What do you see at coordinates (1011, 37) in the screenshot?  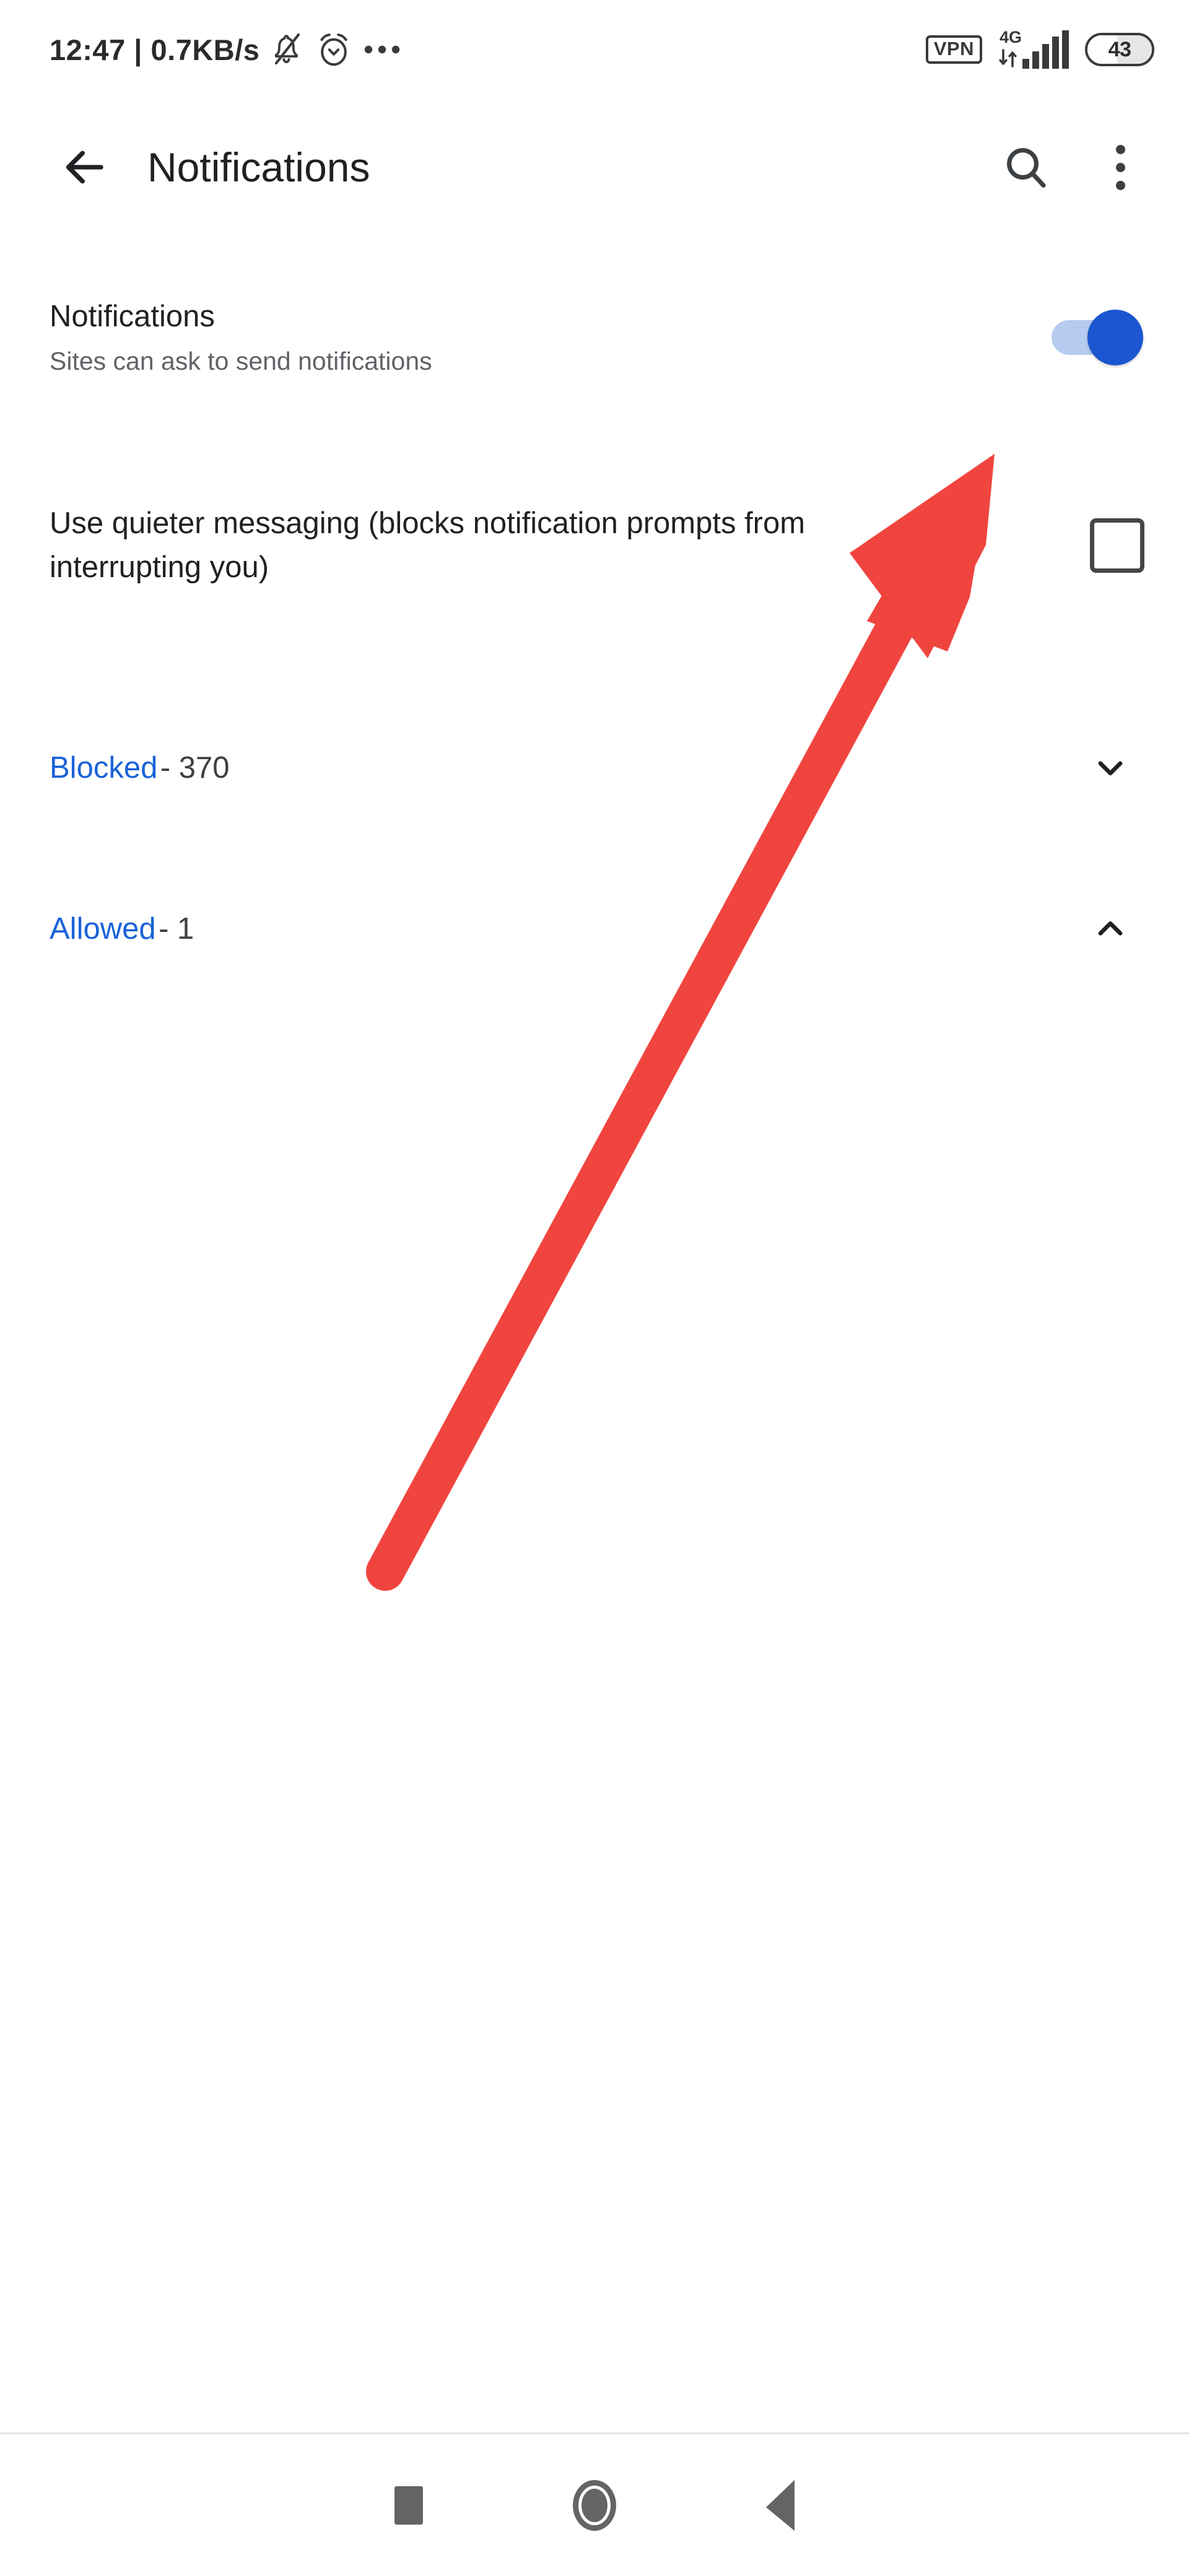 I see `network-type-label: 4G` at bounding box center [1011, 37].